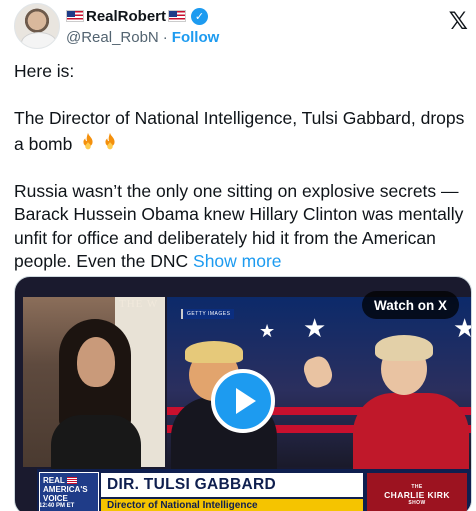 The height and width of the screenshot is (511, 476). I want to click on speaker-body, so click(96, 445).